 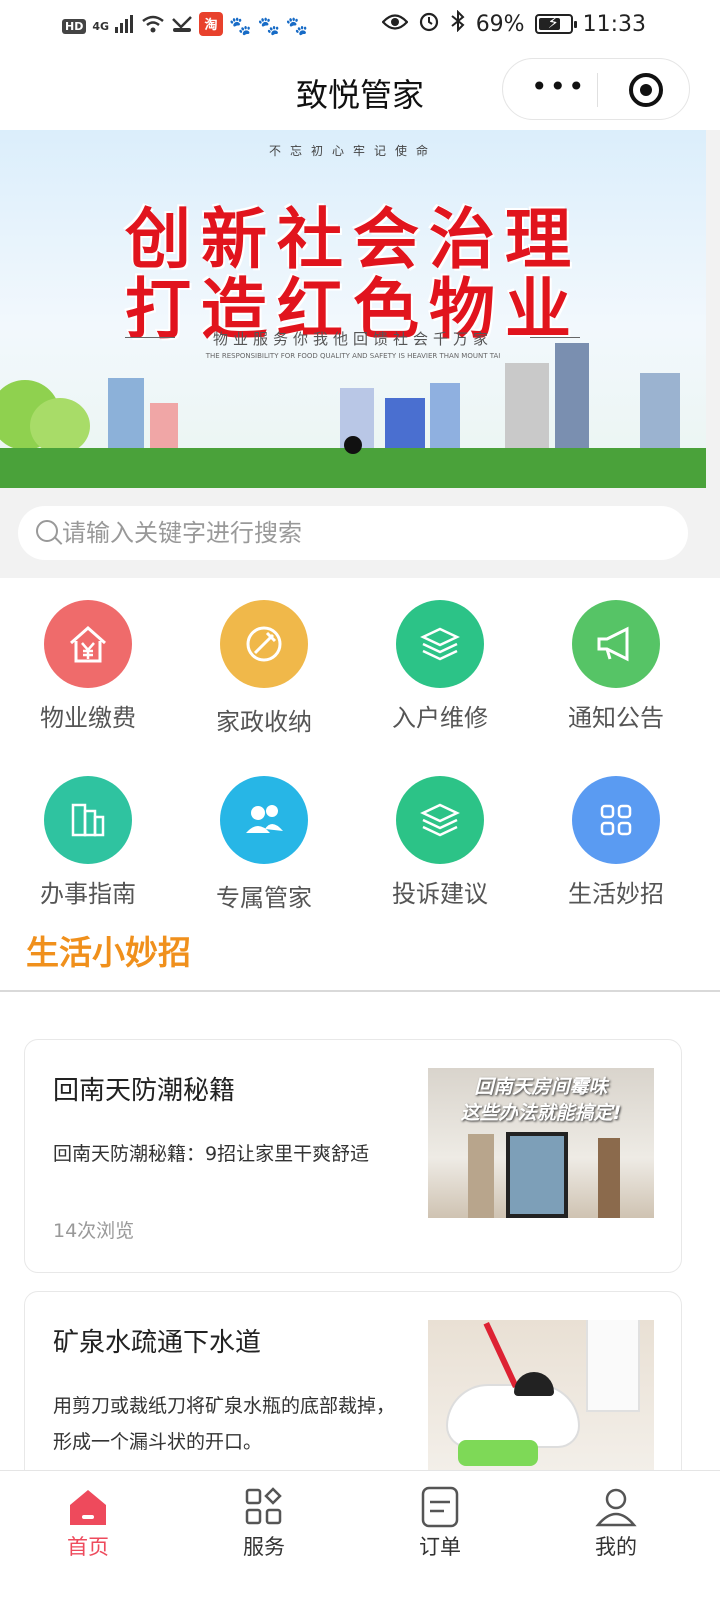 I want to click on status-left: HD 4G 淘 🐾 🐾 🐾, so click(x=185, y=26).